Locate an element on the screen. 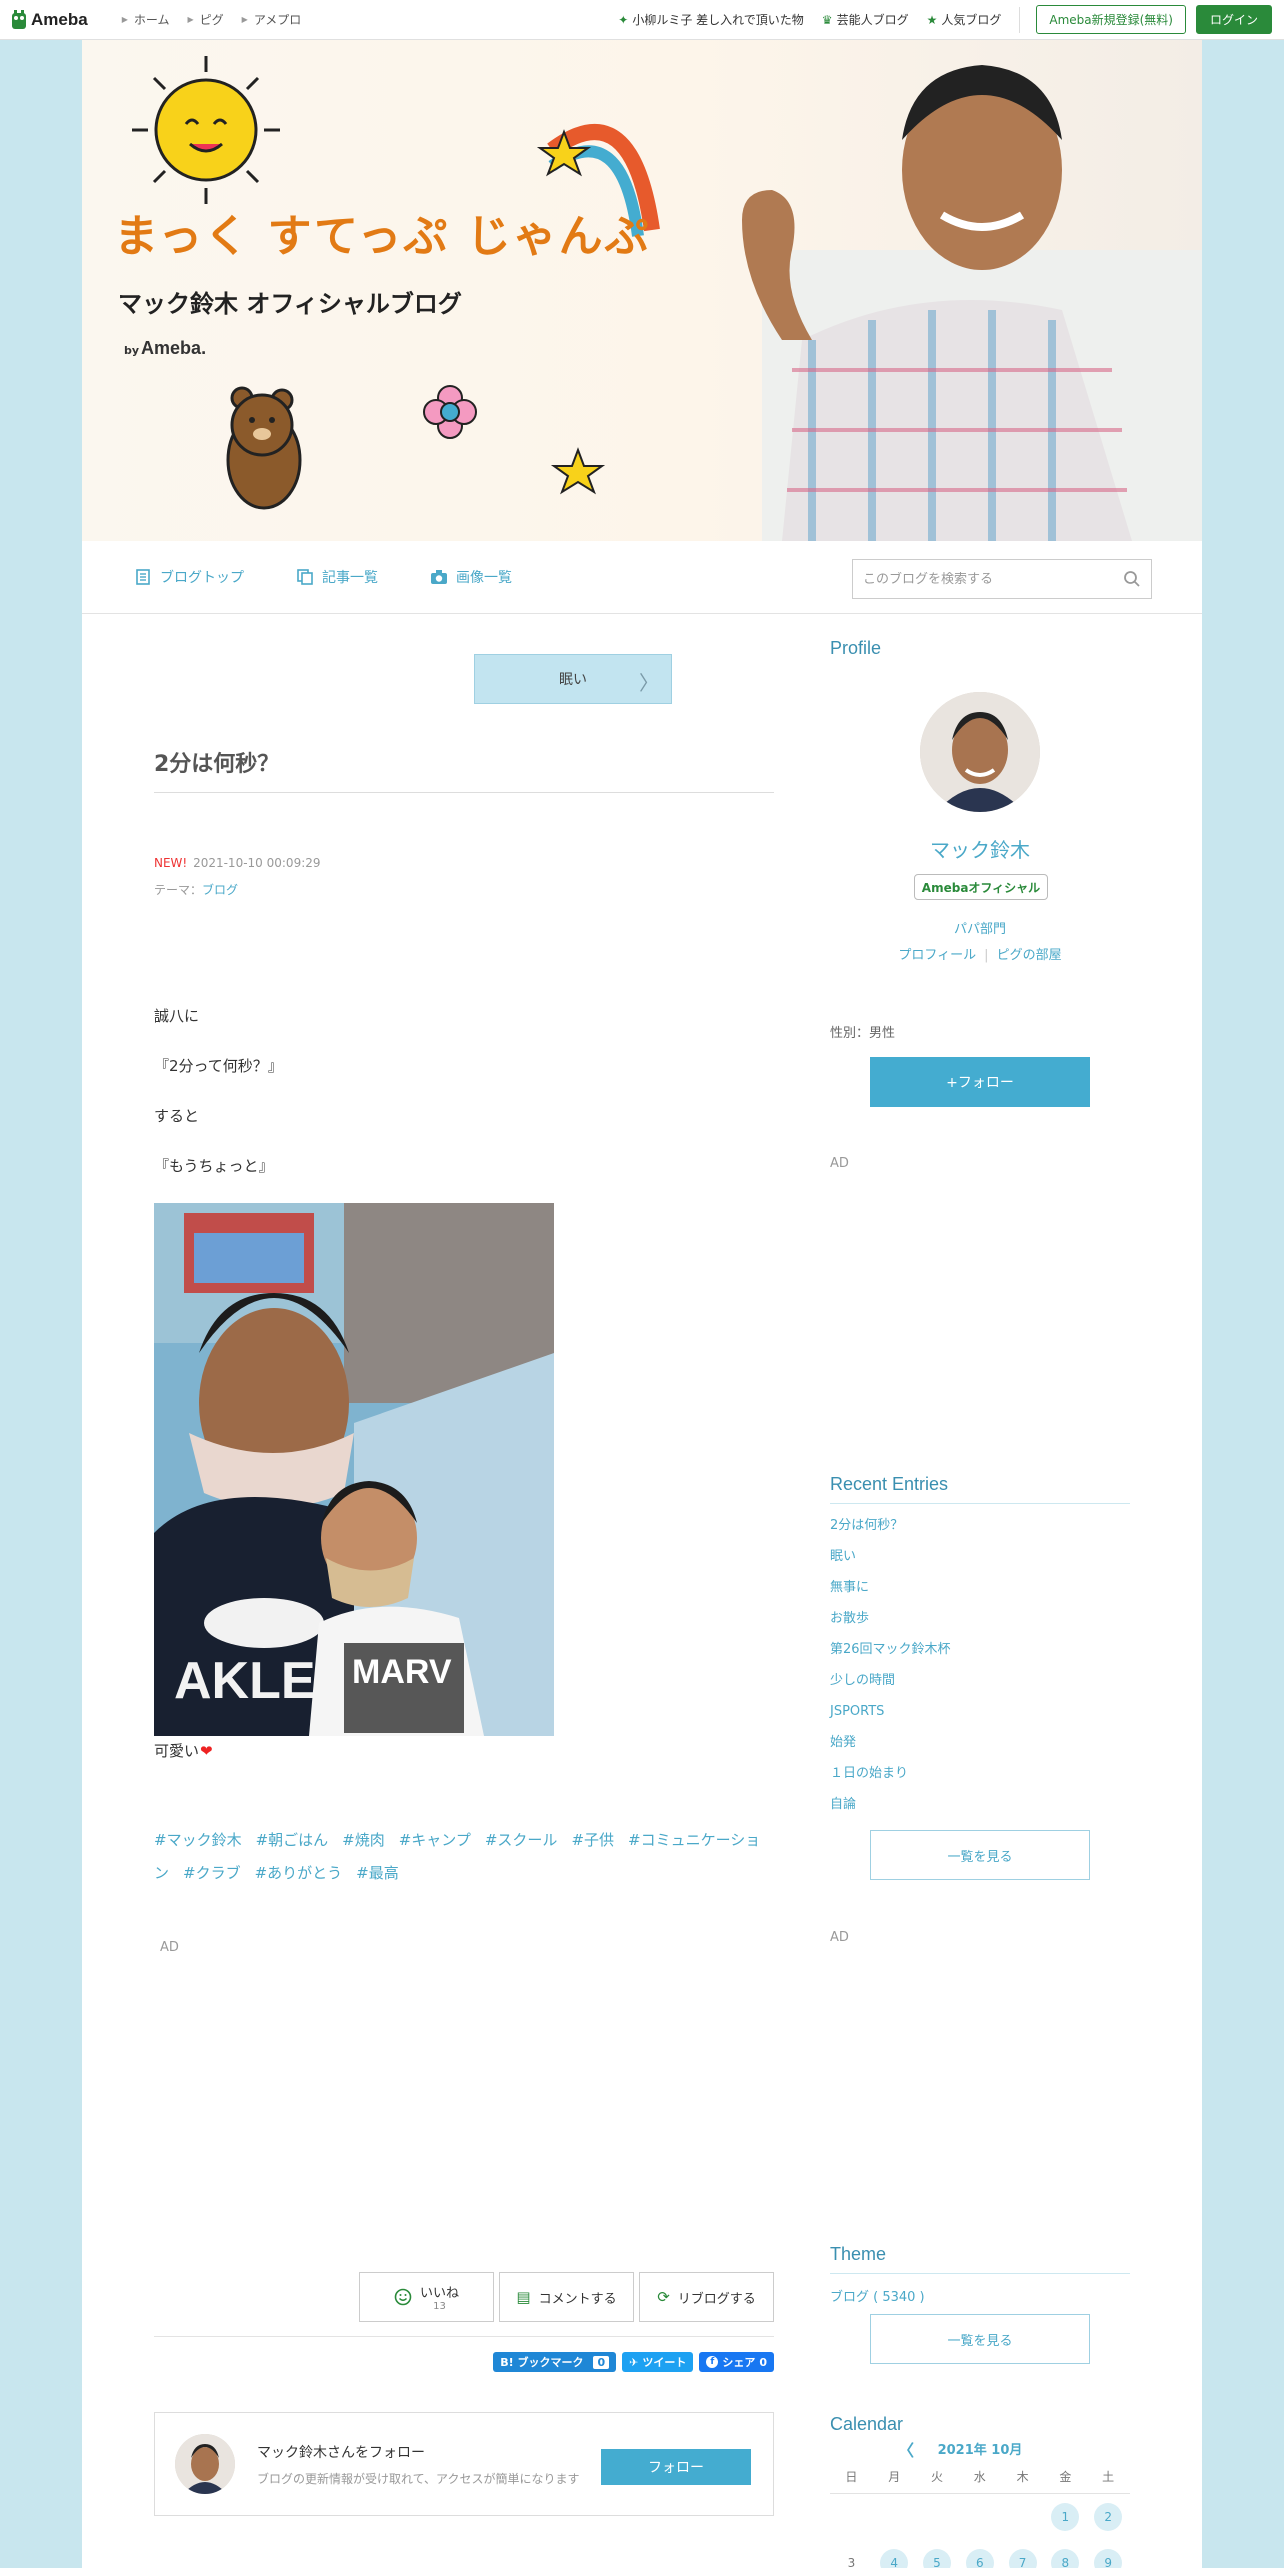 Image resolution: width=1284 pixels, height=2568 pixels. weekday: 月 is located at coordinates (894, 2477).